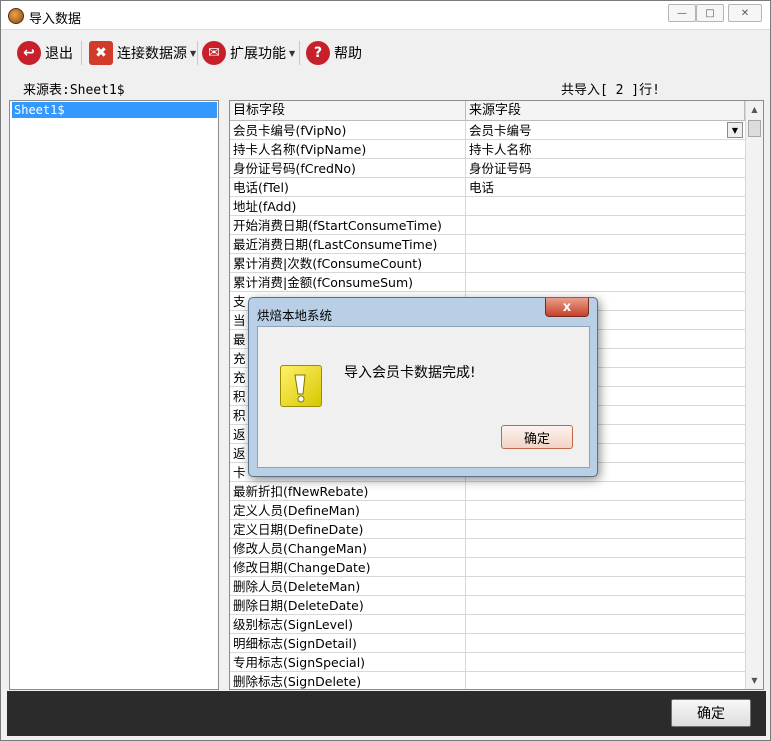 This screenshot has width=771, height=741. I want to click on table-row: 身份证号码(fCredNo) 身份证号码, so click(487, 168).